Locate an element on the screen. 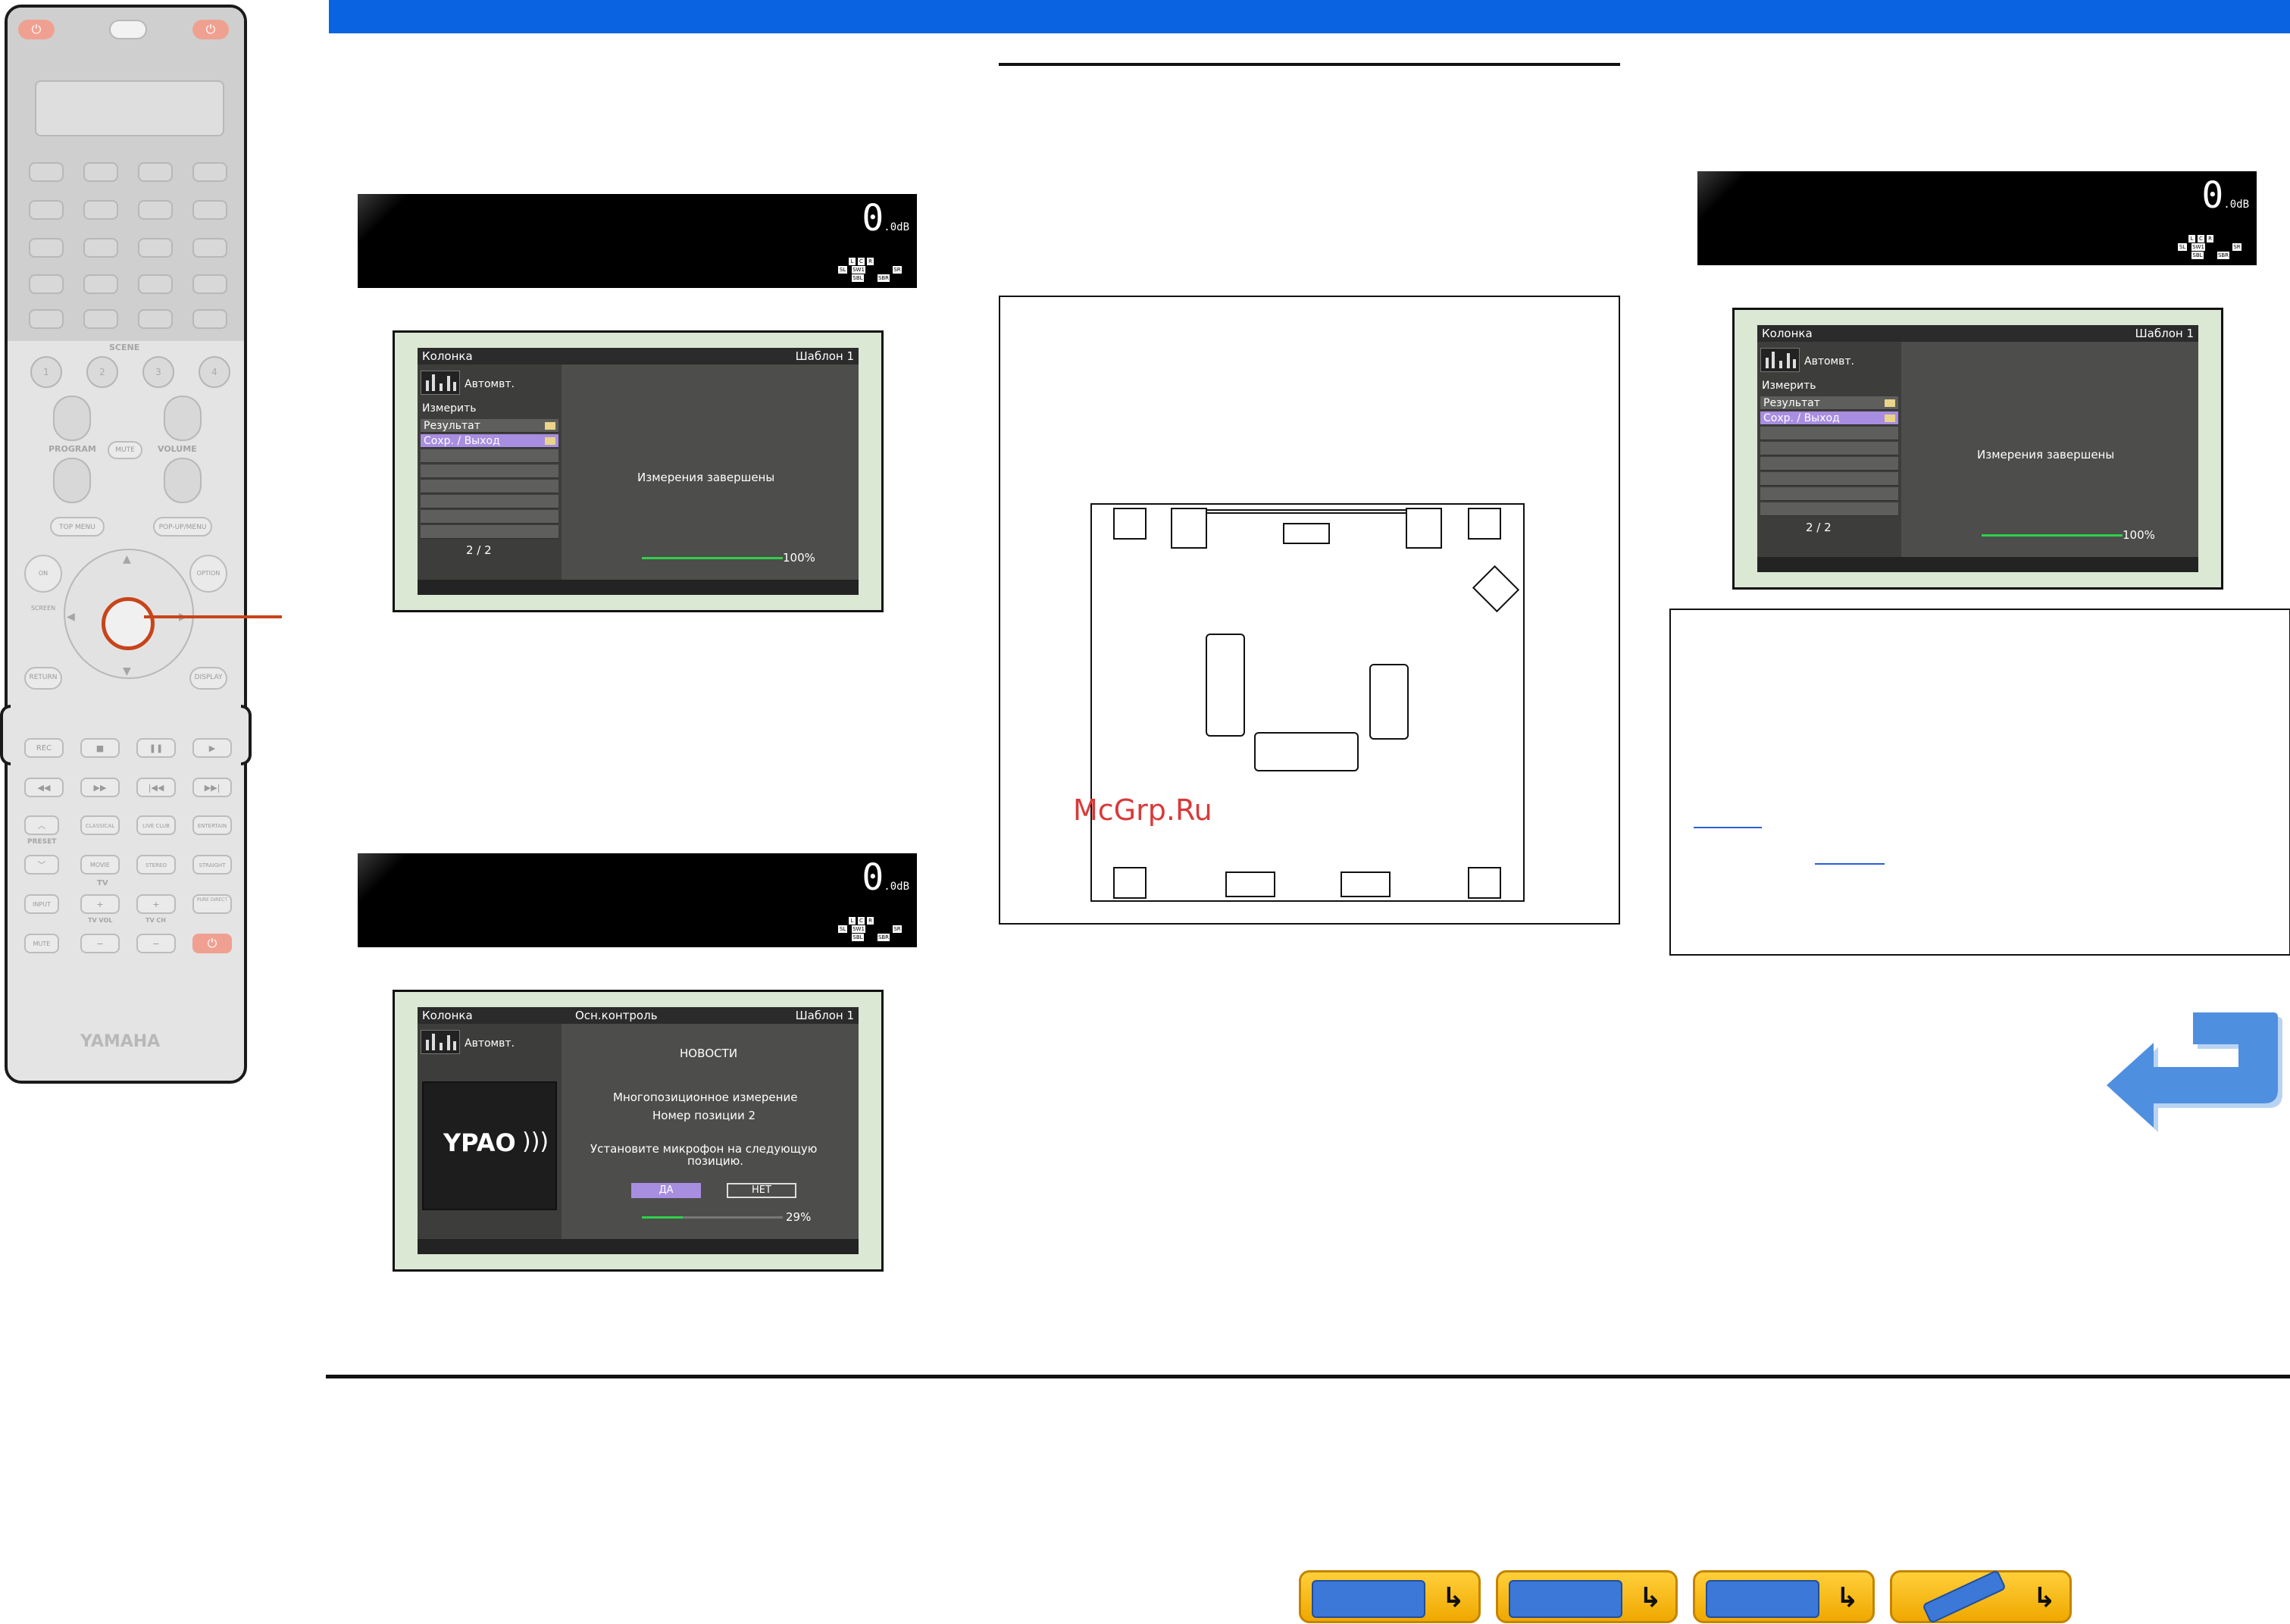 The height and width of the screenshot is (1624, 2290). speaker-SW1: SW1 is located at coordinates (2198, 247).